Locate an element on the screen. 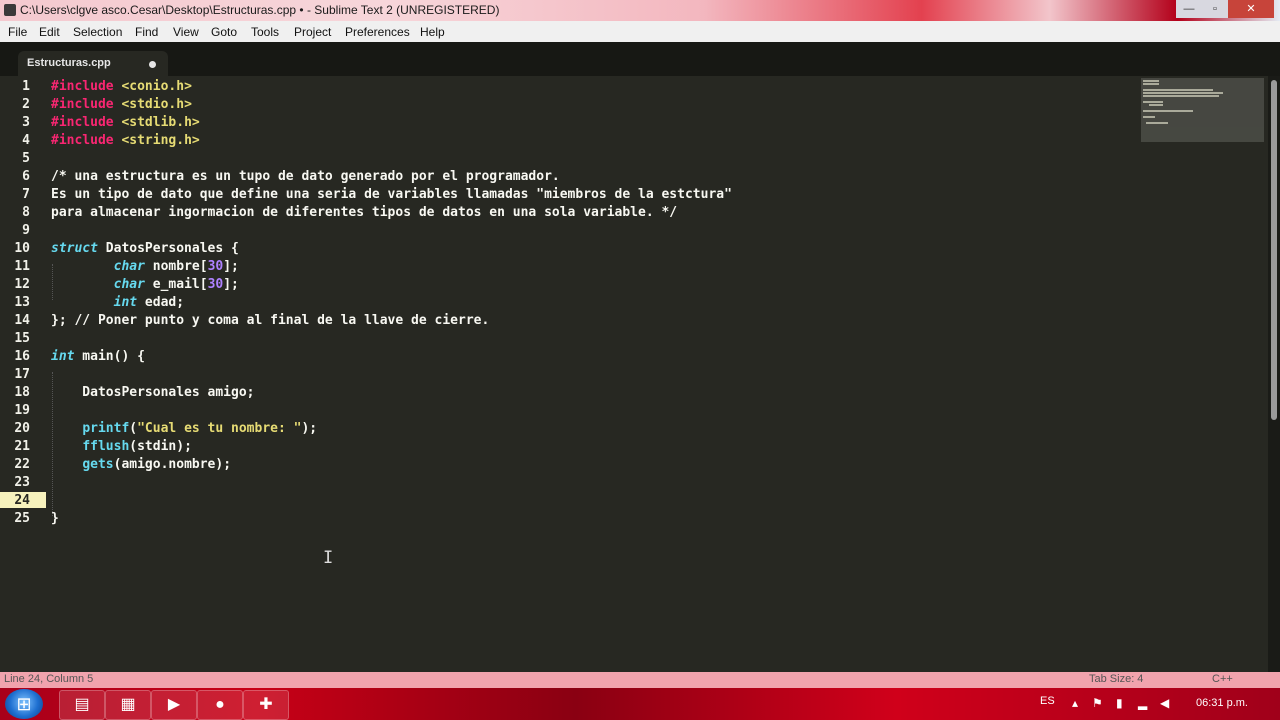 This screenshot has height=720, width=1280. modified-dot-icon is located at coordinates (152, 64).